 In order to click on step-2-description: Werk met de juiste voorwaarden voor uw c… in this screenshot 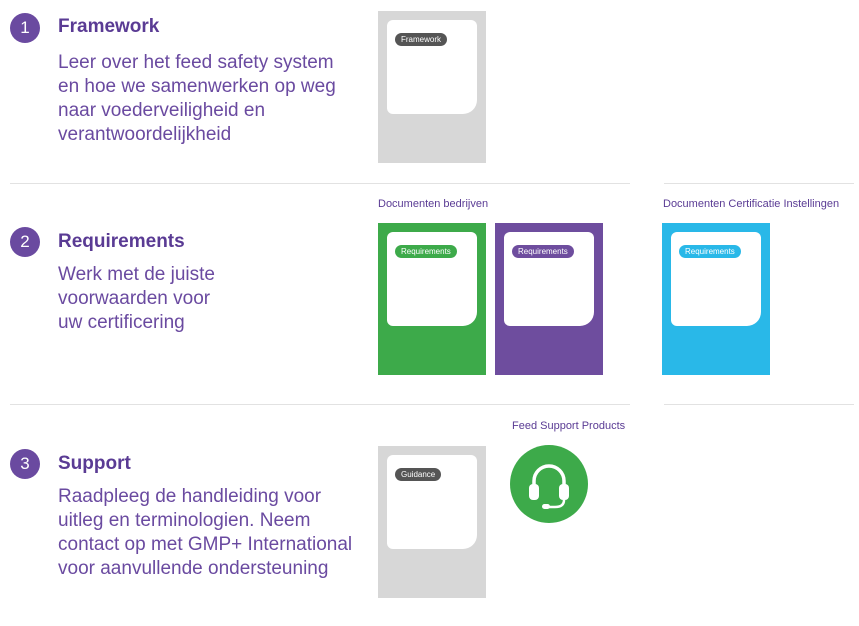, I will do `click(136, 298)`.